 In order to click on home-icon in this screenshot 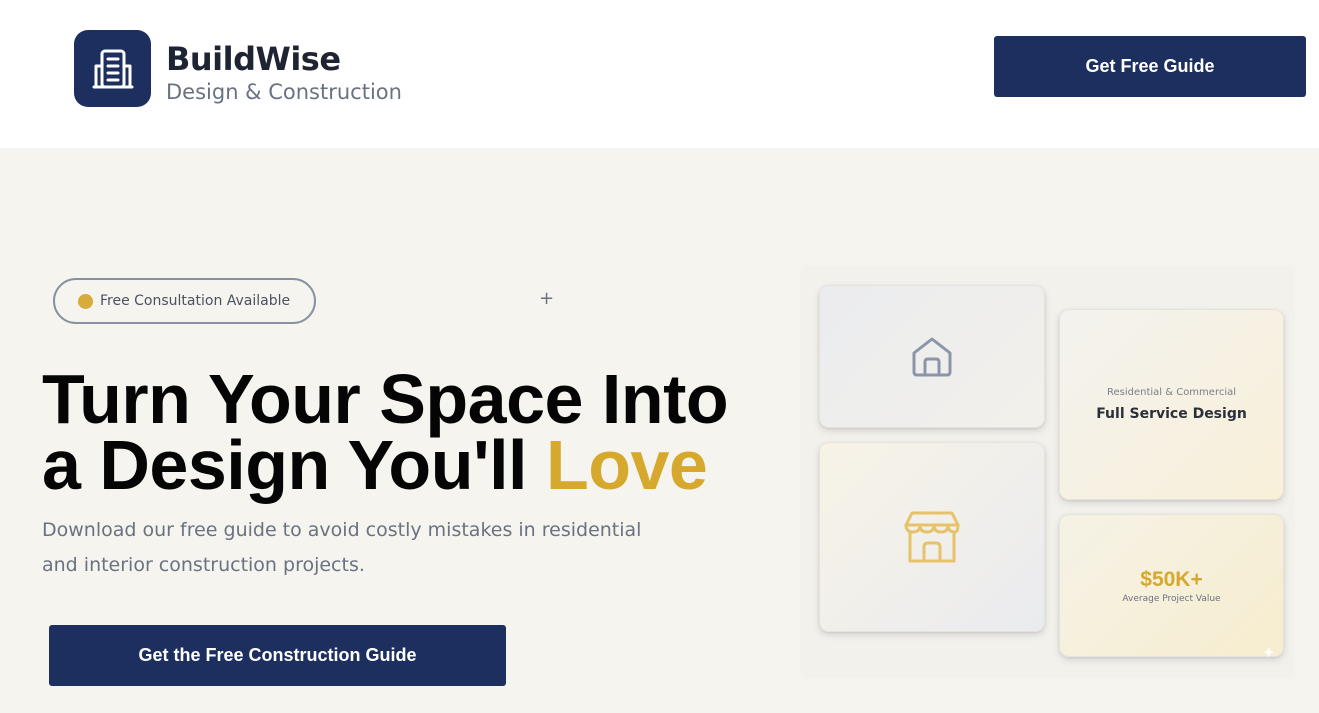, I will do `click(932, 356)`.